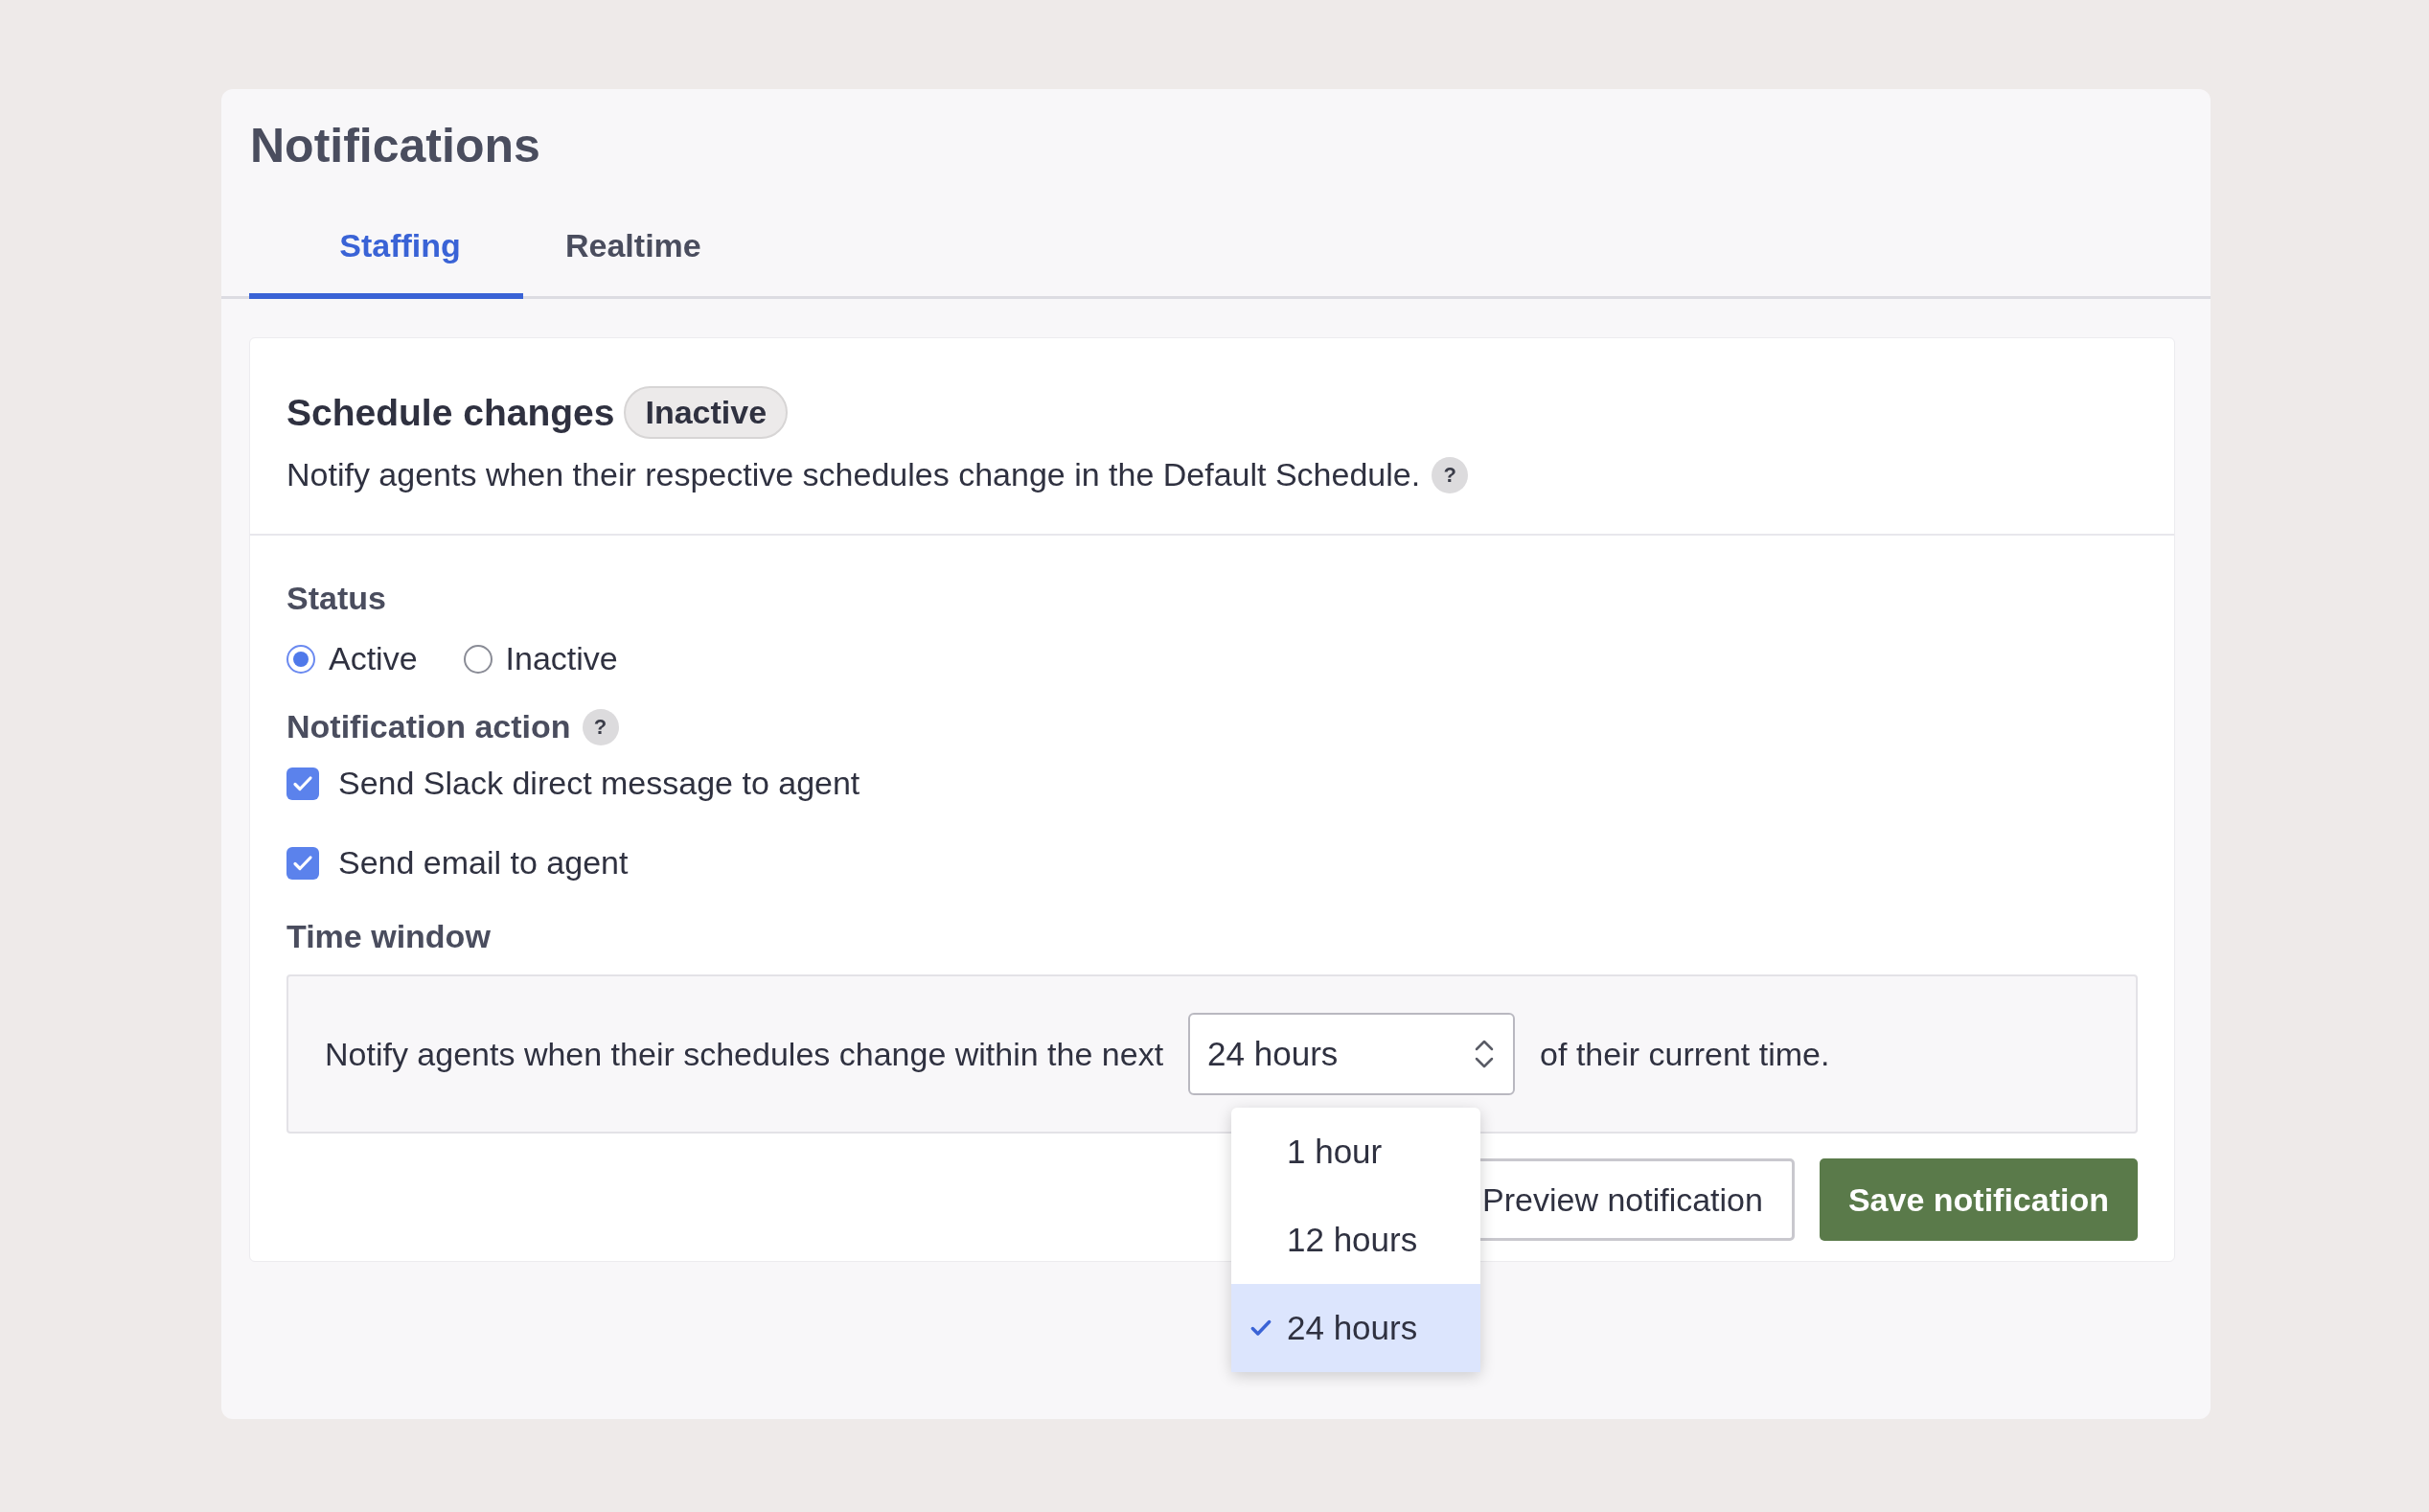  Describe the element at coordinates (1355, 1328) in the screenshot. I see `menu-item: 24 hours` at that location.